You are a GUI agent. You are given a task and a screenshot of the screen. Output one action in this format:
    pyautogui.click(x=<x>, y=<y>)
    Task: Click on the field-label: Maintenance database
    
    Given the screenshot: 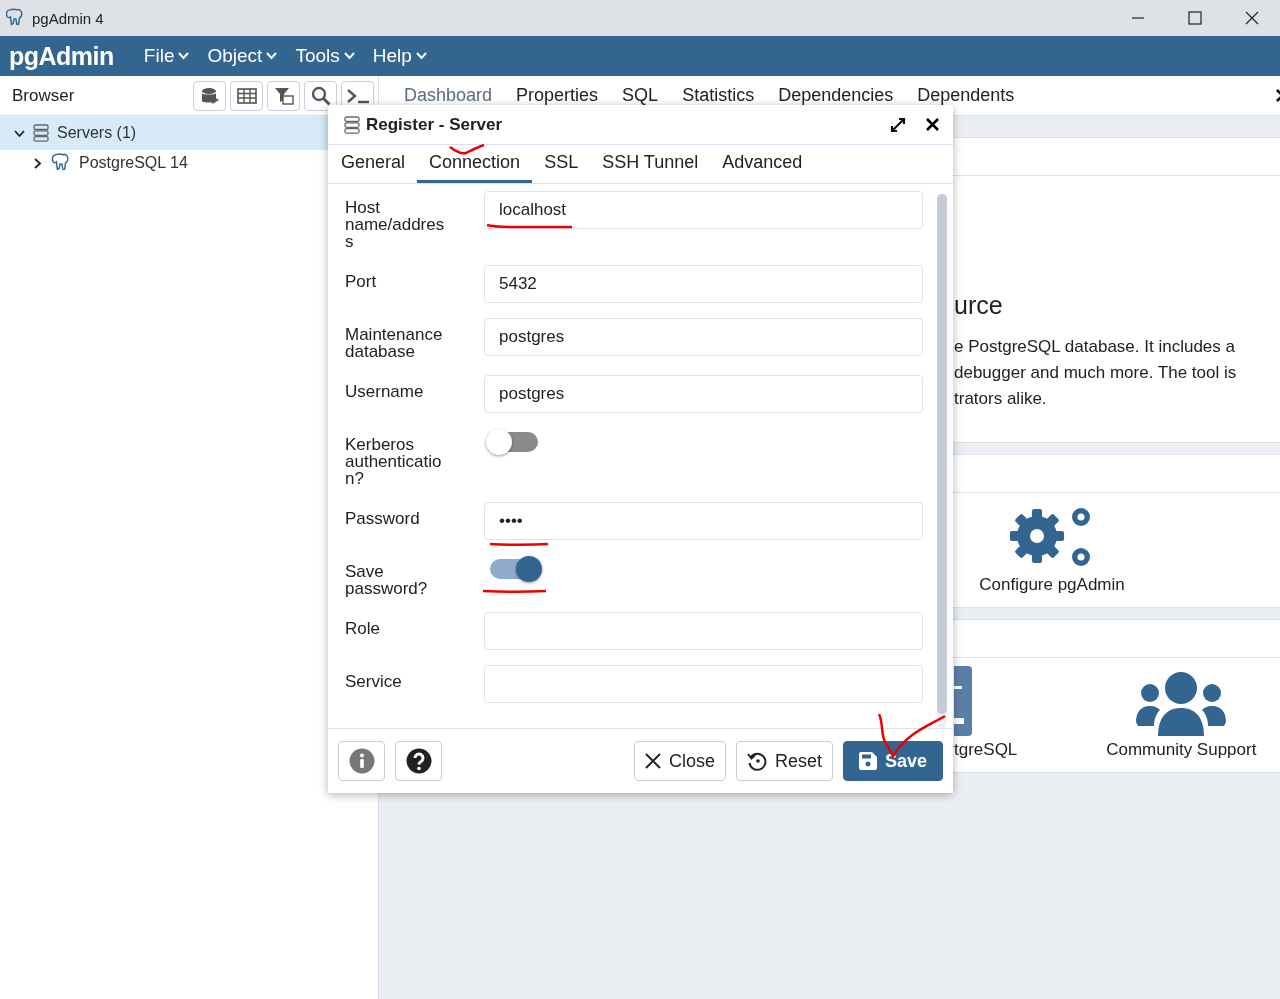 What is the action you would take?
    pyautogui.click(x=394, y=342)
    